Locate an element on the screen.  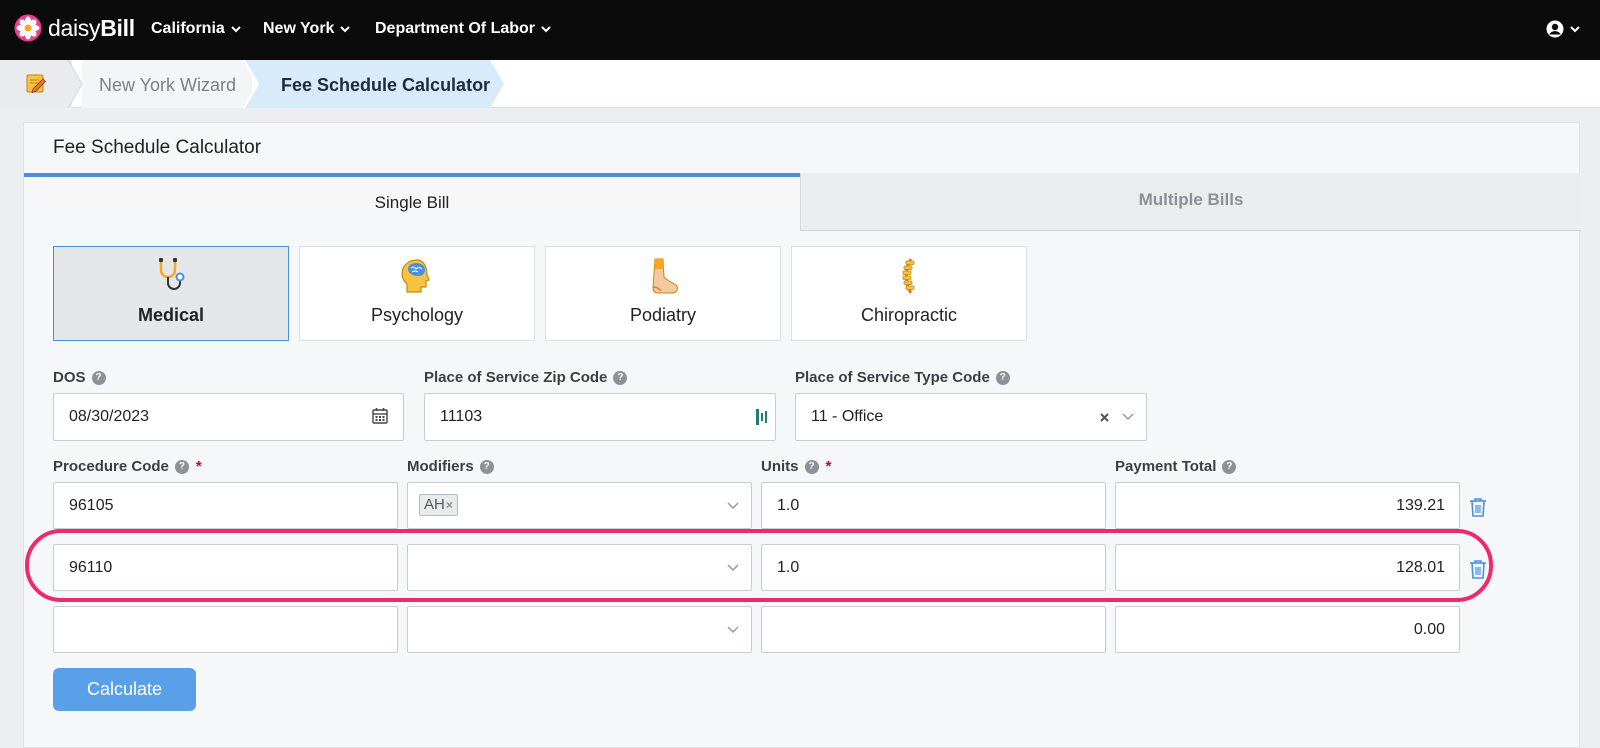
tab-multiple-bills: Multiple Bills is located at coordinates (1190, 202).